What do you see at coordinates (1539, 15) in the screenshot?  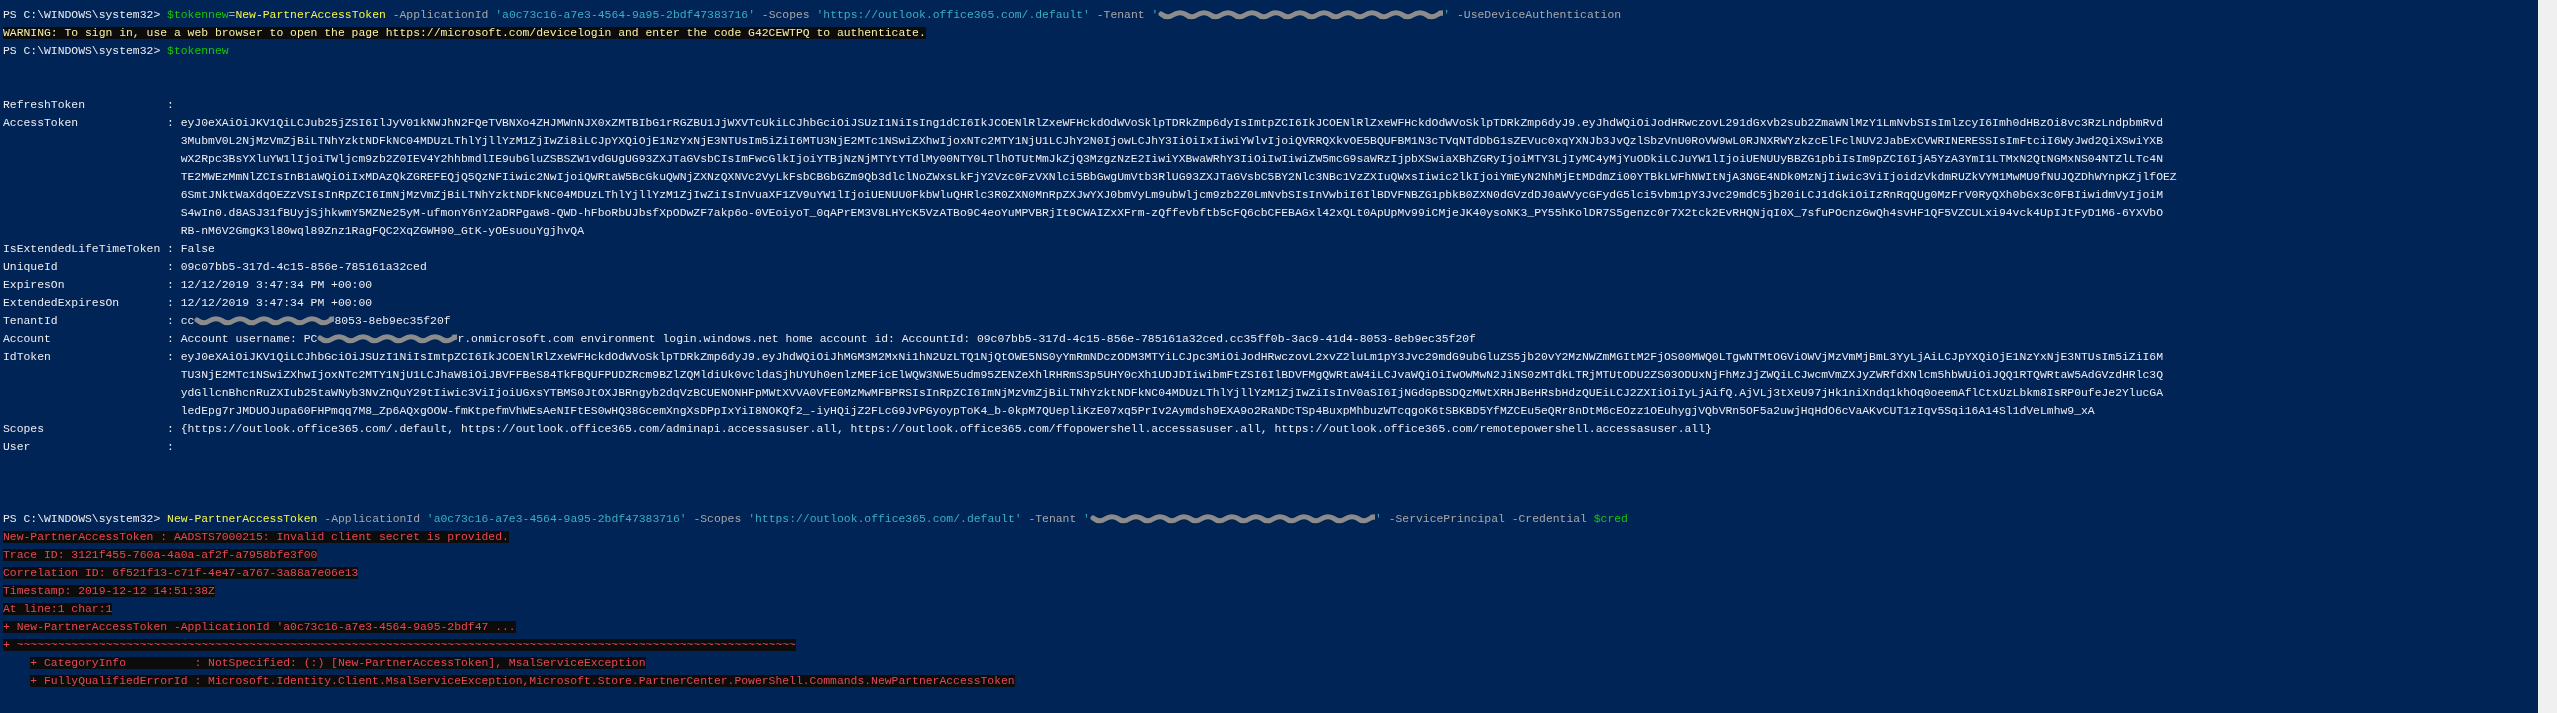 I see `parameter-text: -UseDeviceAuthentication` at bounding box center [1539, 15].